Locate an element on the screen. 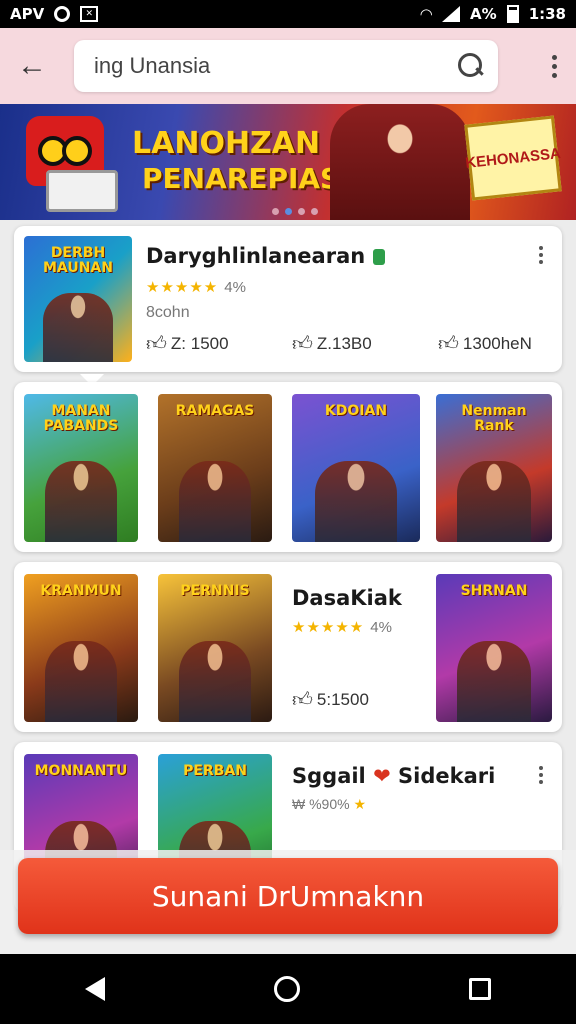  thumbnail-title: SHRNAN is located at coordinates (494, 591).